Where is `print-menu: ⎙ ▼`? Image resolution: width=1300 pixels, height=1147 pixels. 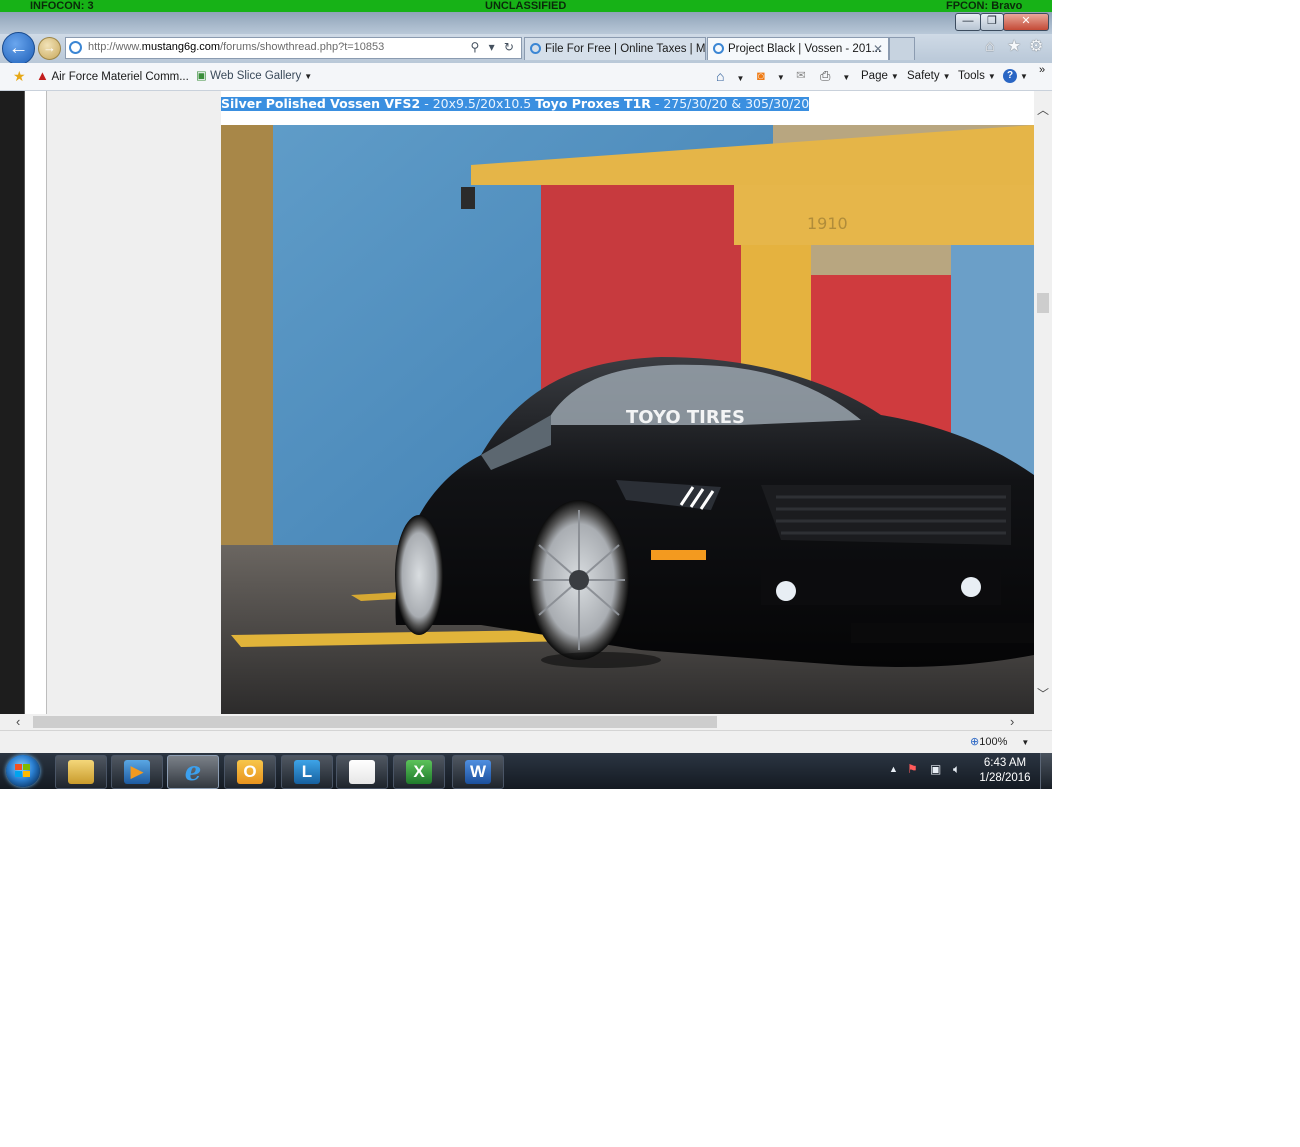 print-menu: ⎙ ▼ is located at coordinates (835, 77).